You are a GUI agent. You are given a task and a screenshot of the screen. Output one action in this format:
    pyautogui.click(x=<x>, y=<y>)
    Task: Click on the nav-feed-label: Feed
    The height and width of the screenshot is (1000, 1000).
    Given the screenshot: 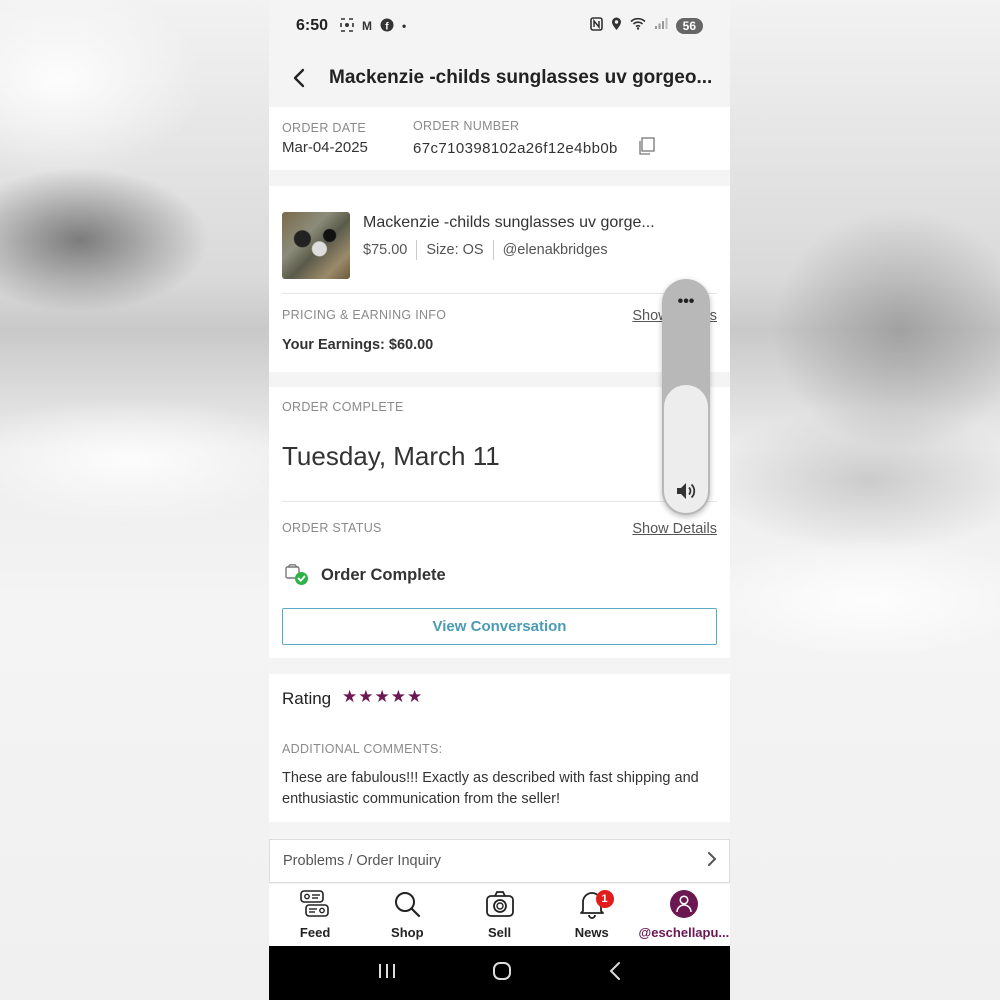 What is the action you would take?
    pyautogui.click(x=315, y=932)
    